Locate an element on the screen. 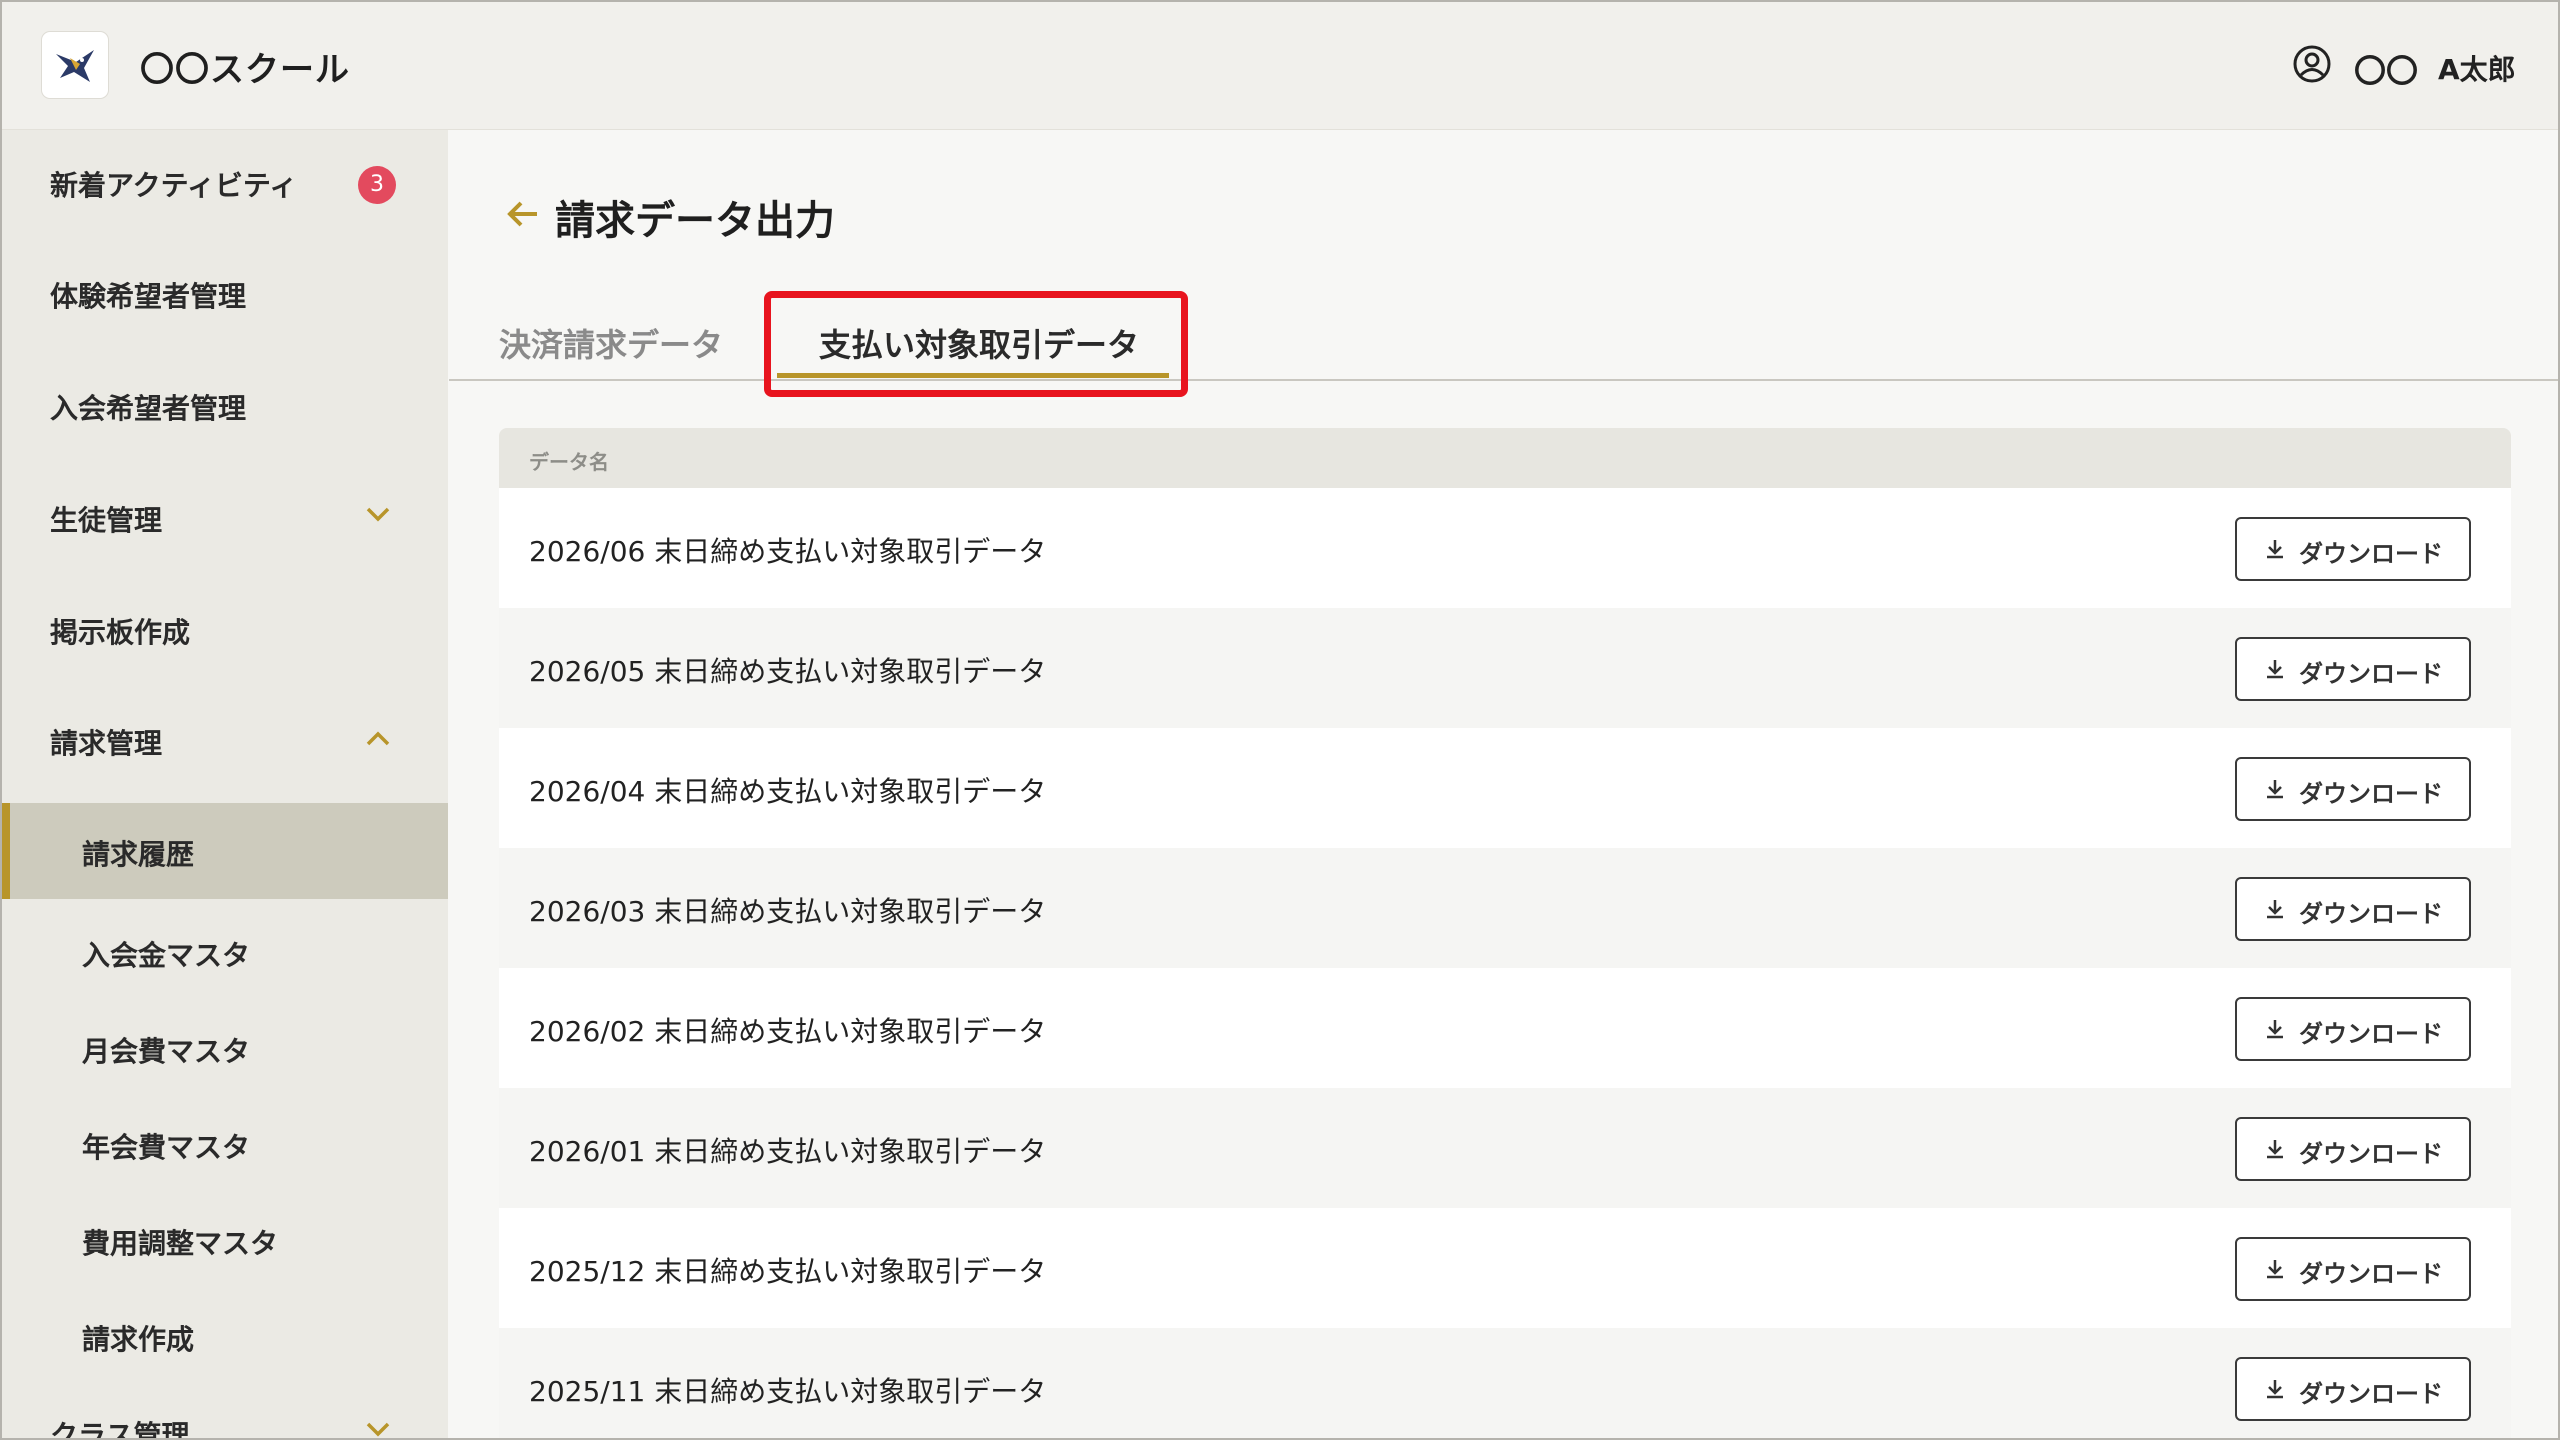 The image size is (2560, 1440). row-data-name: 2026/06 末日締め支払い対象取引データ is located at coordinates (788, 551).